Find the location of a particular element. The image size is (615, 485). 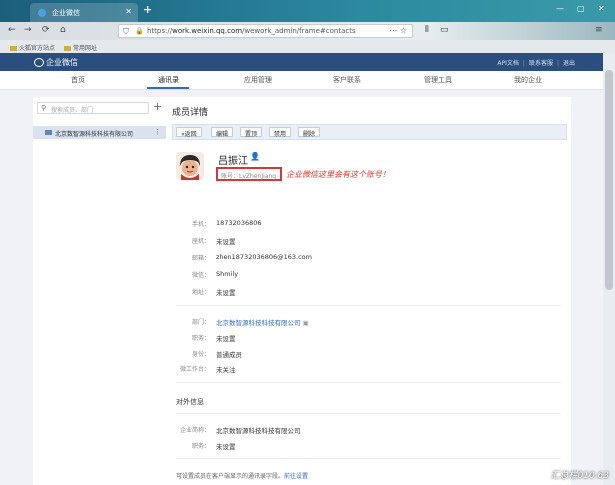

settings-note: 可设置成员在客户端显示的通讯录字段。前往设置 is located at coordinates (242, 475).